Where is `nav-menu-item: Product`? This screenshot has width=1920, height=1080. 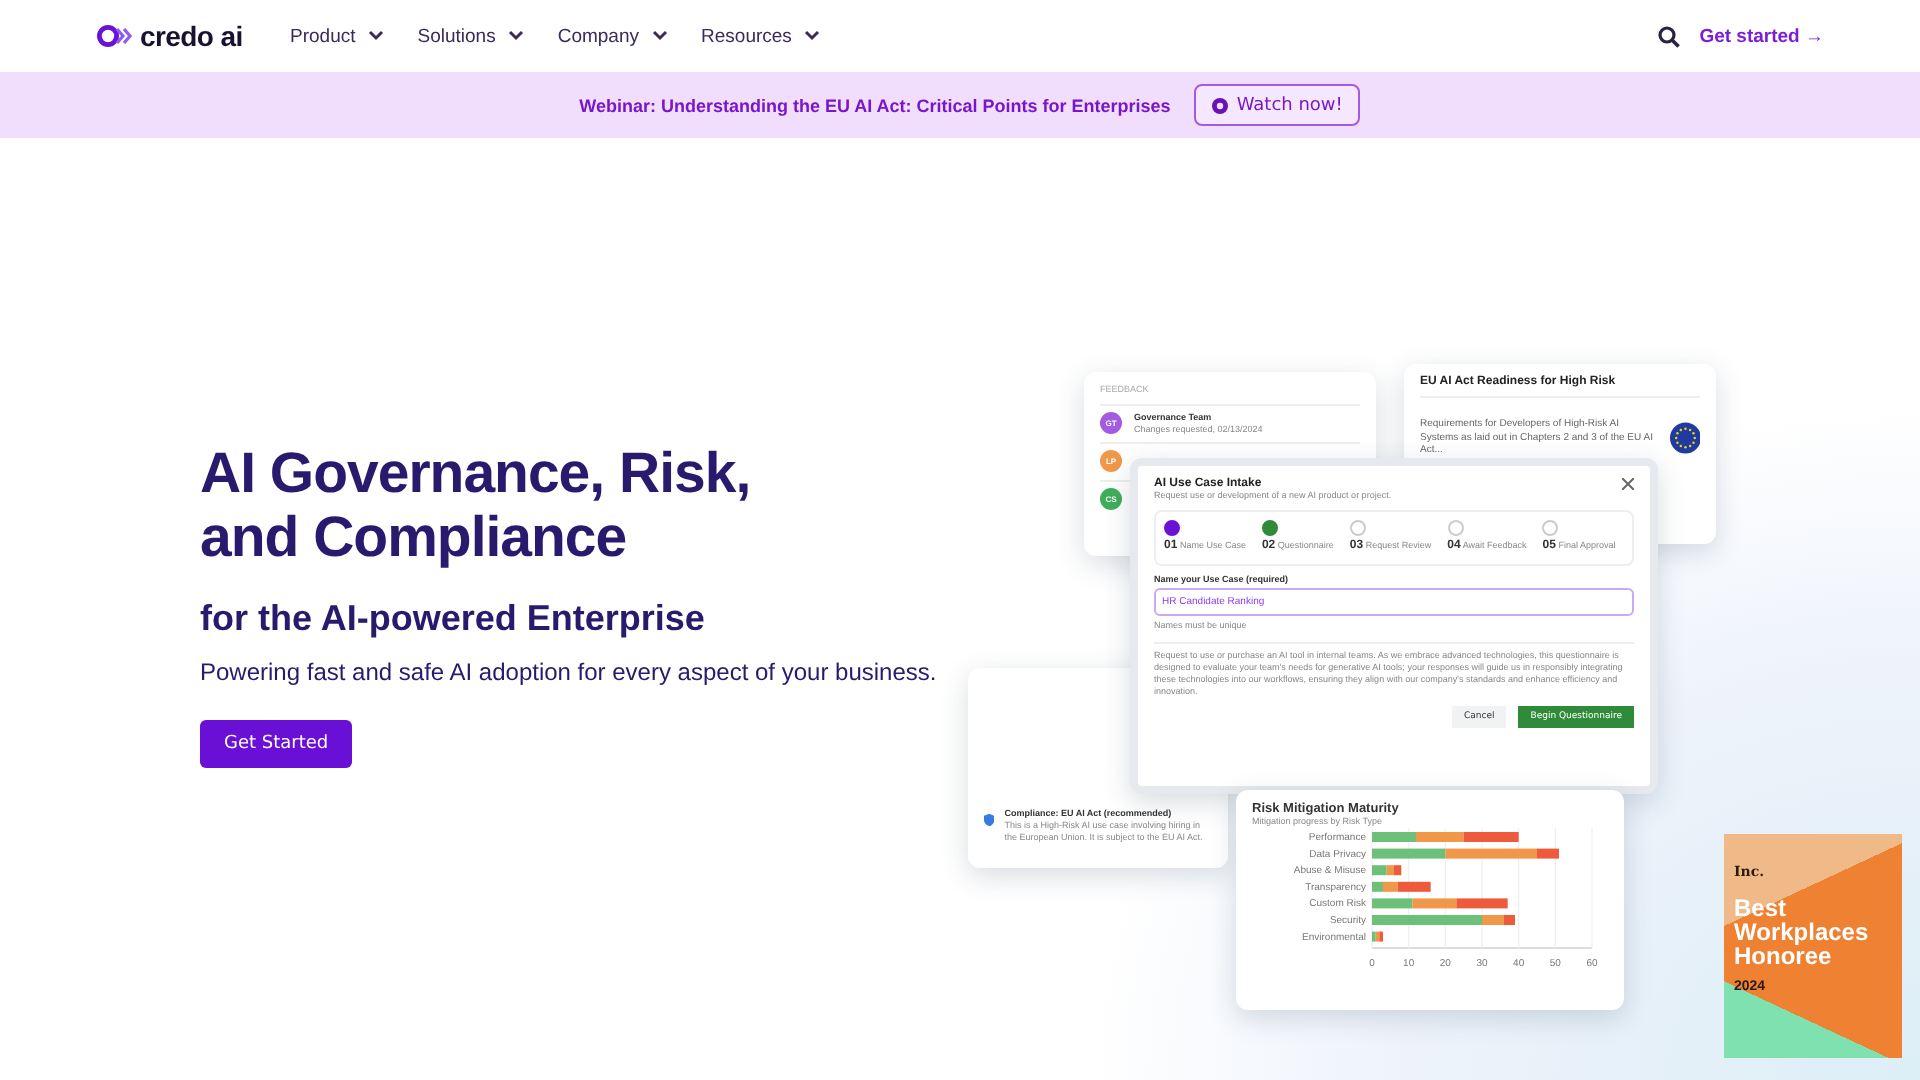 nav-menu-item: Product is located at coordinates (337, 36).